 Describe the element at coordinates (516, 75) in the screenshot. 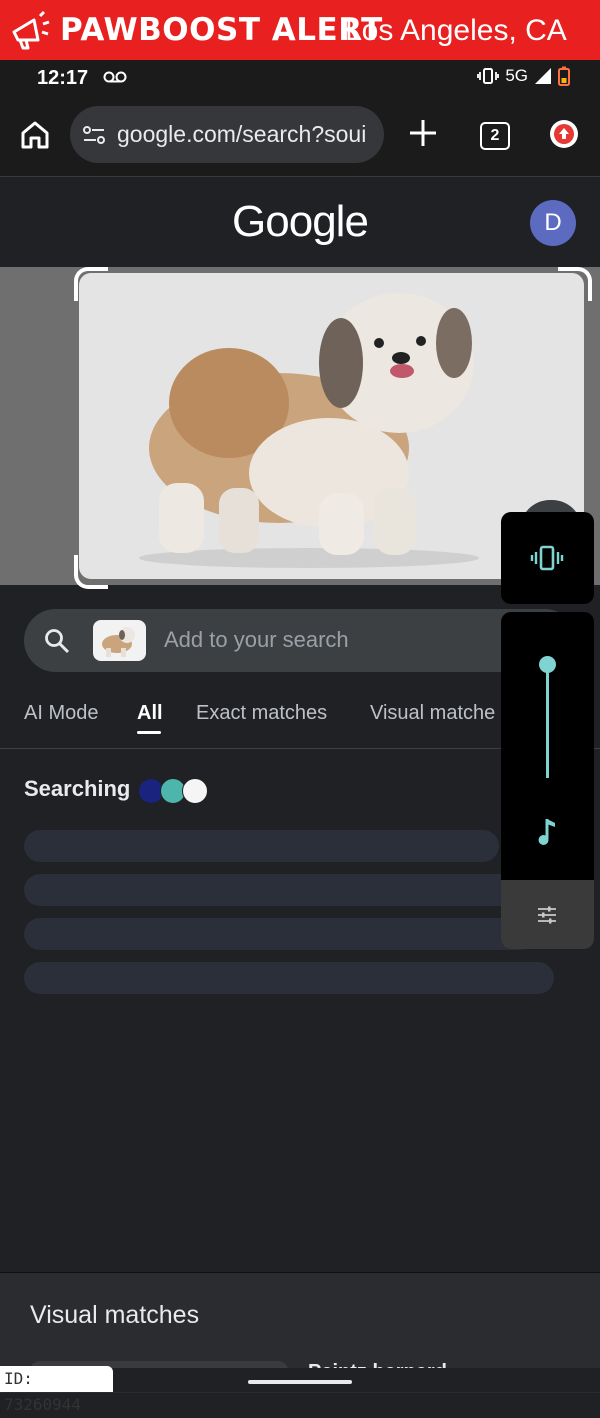

I see `network-label: 5G` at that location.